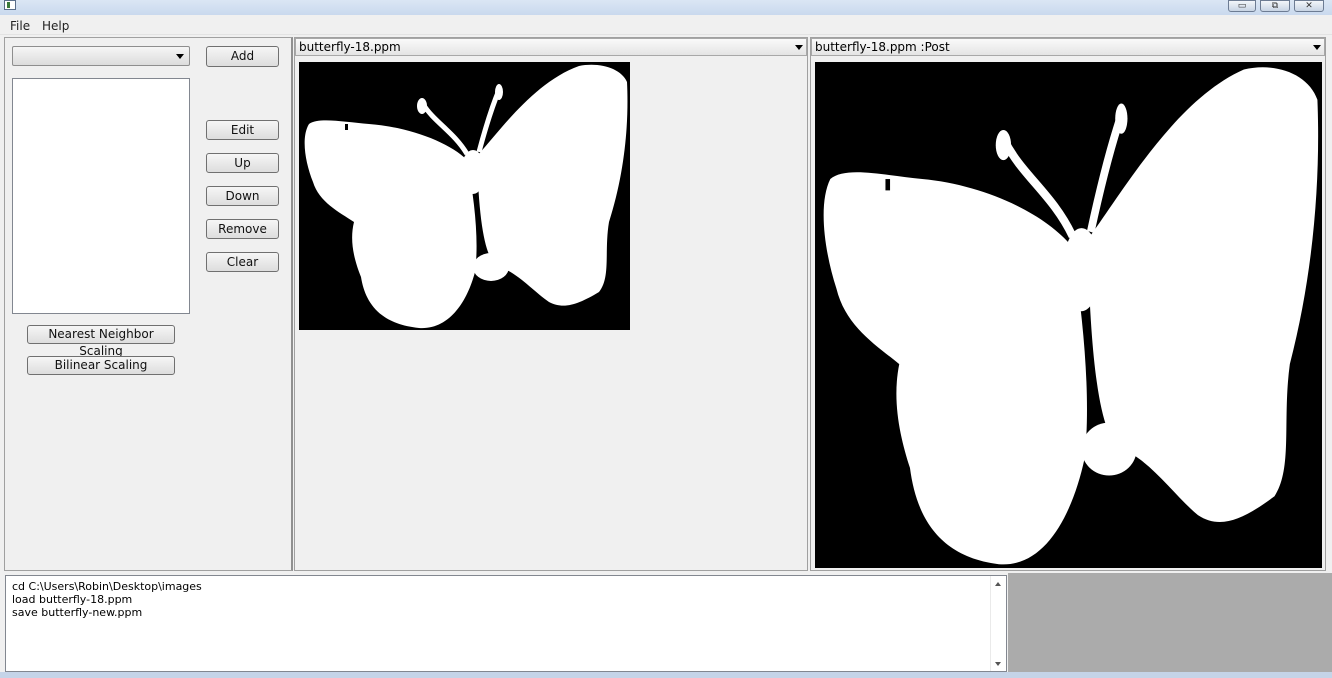 The image size is (1332, 678). What do you see at coordinates (1309, 6) in the screenshot?
I see `close-icon: ✕` at bounding box center [1309, 6].